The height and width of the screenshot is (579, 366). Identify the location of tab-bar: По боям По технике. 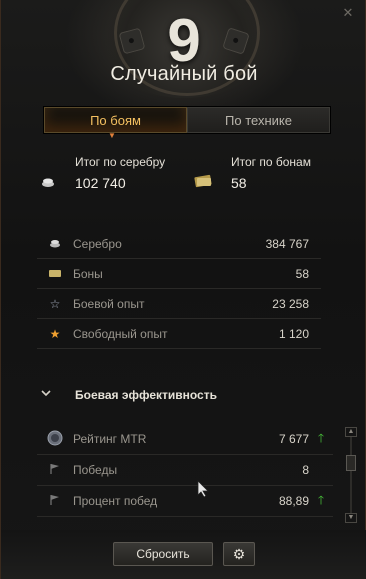
(187, 120).